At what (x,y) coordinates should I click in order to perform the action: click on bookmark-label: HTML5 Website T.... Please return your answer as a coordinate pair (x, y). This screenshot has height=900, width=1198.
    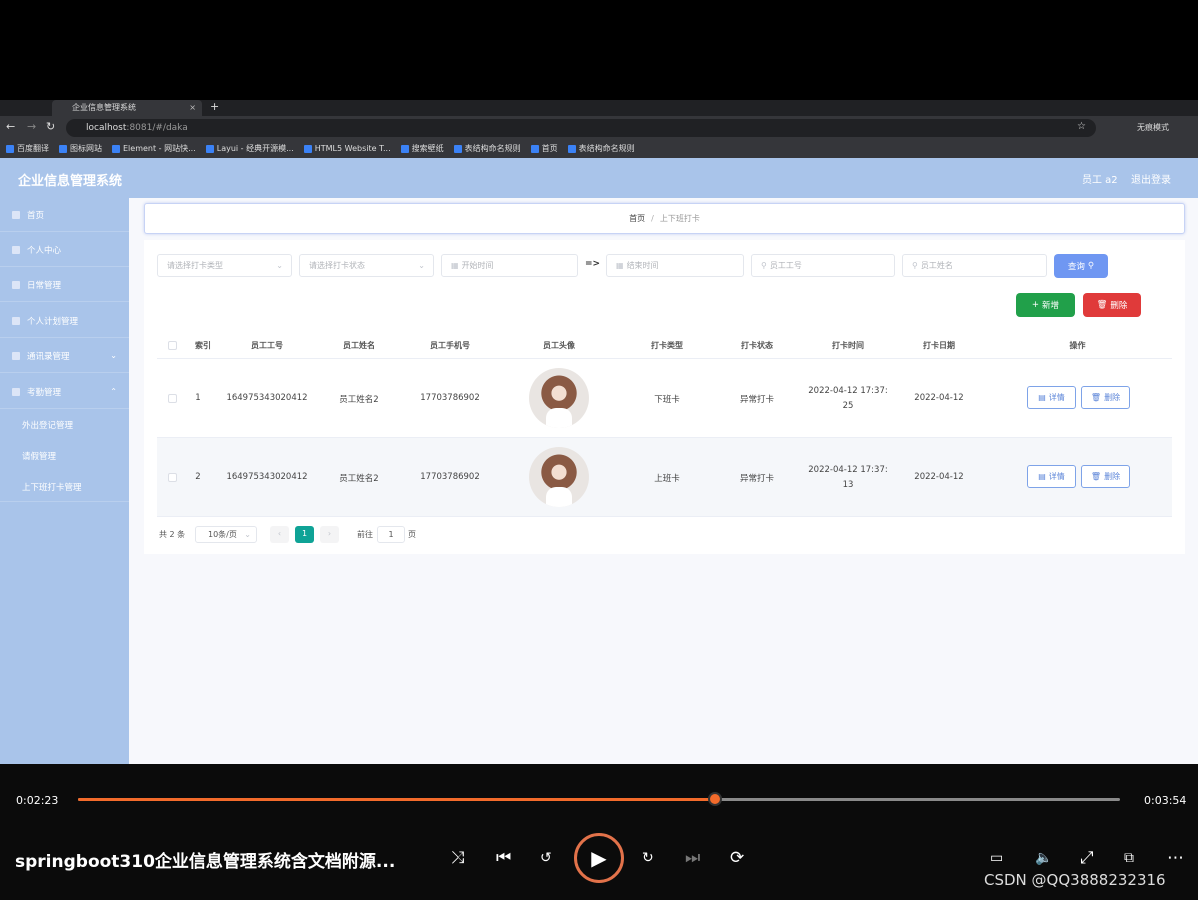
    Looking at the image, I should click on (352, 148).